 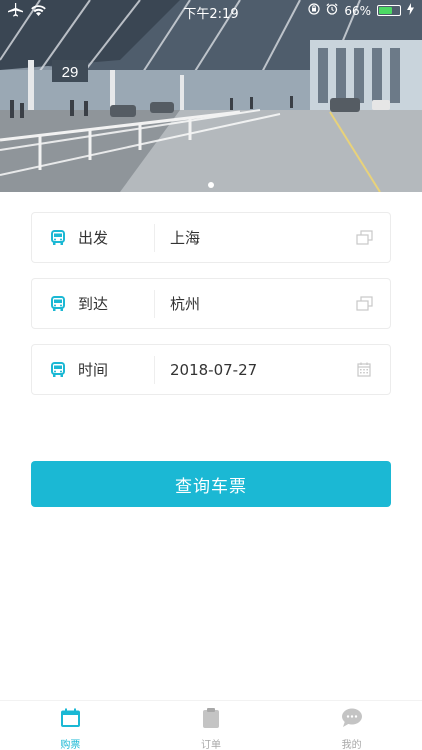 I want to click on chat-bubble-icon, so click(x=352, y=720).